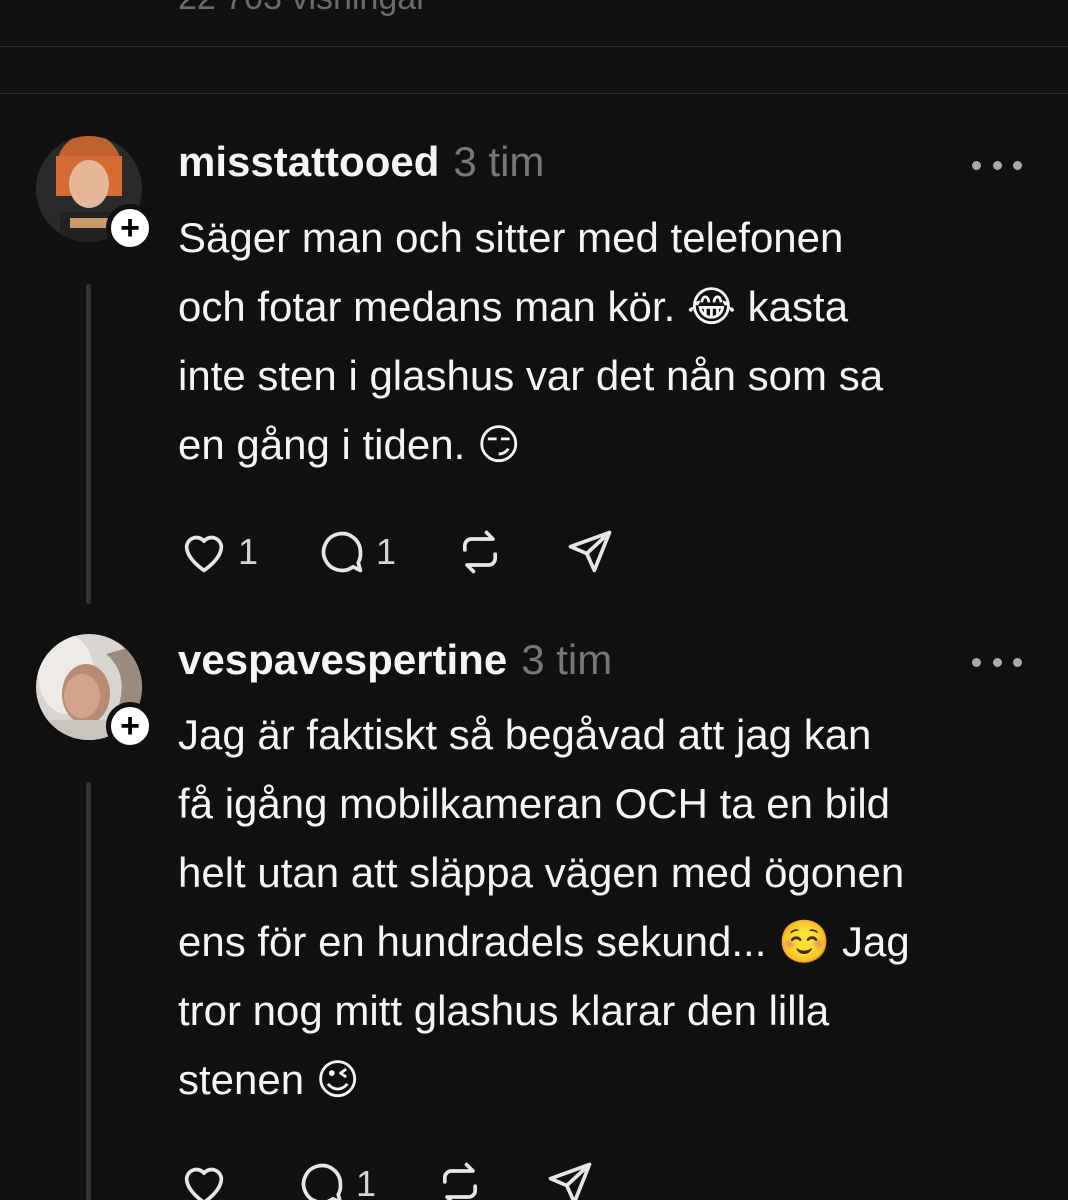 The image size is (1068, 1200). Describe the element at coordinates (248, 551) in the screenshot. I see `like-count: 1` at that location.